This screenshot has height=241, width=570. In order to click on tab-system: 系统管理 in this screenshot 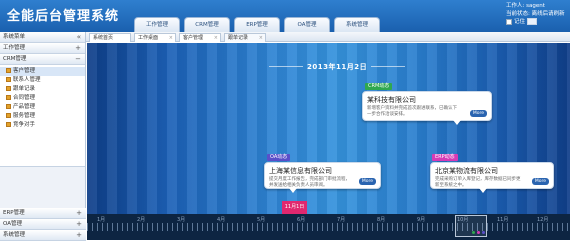, I will do `click(357, 24)`.